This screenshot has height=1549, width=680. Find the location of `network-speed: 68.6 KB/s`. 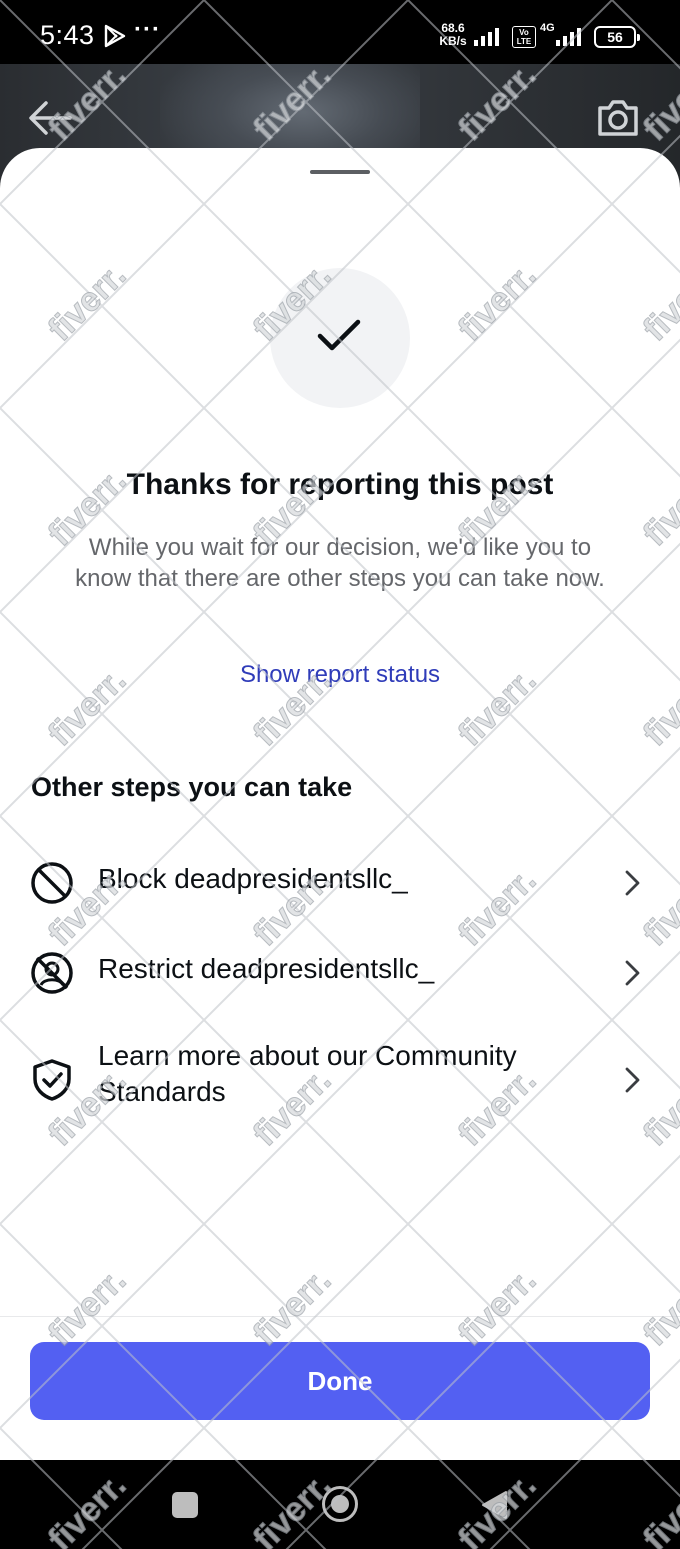

network-speed: 68.6 KB/s is located at coordinates (453, 35).